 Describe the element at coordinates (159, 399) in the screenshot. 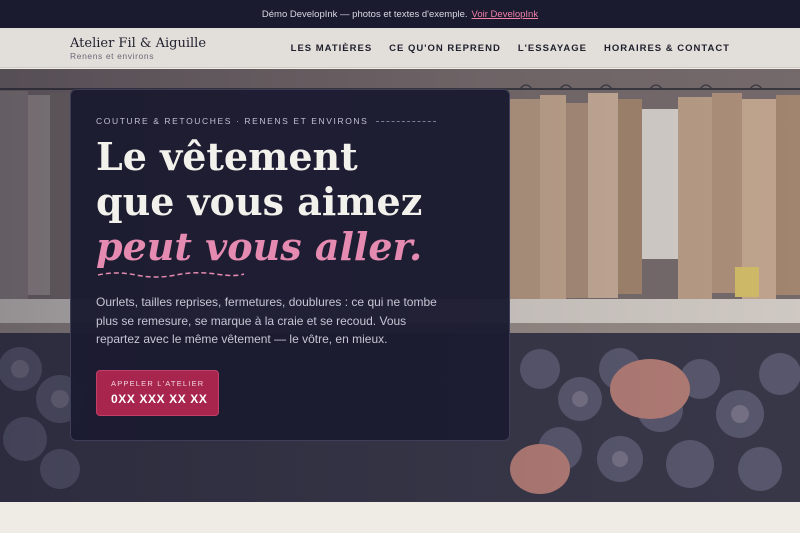

I see `cta-phone-number: 0XX XXX XX XX` at that location.